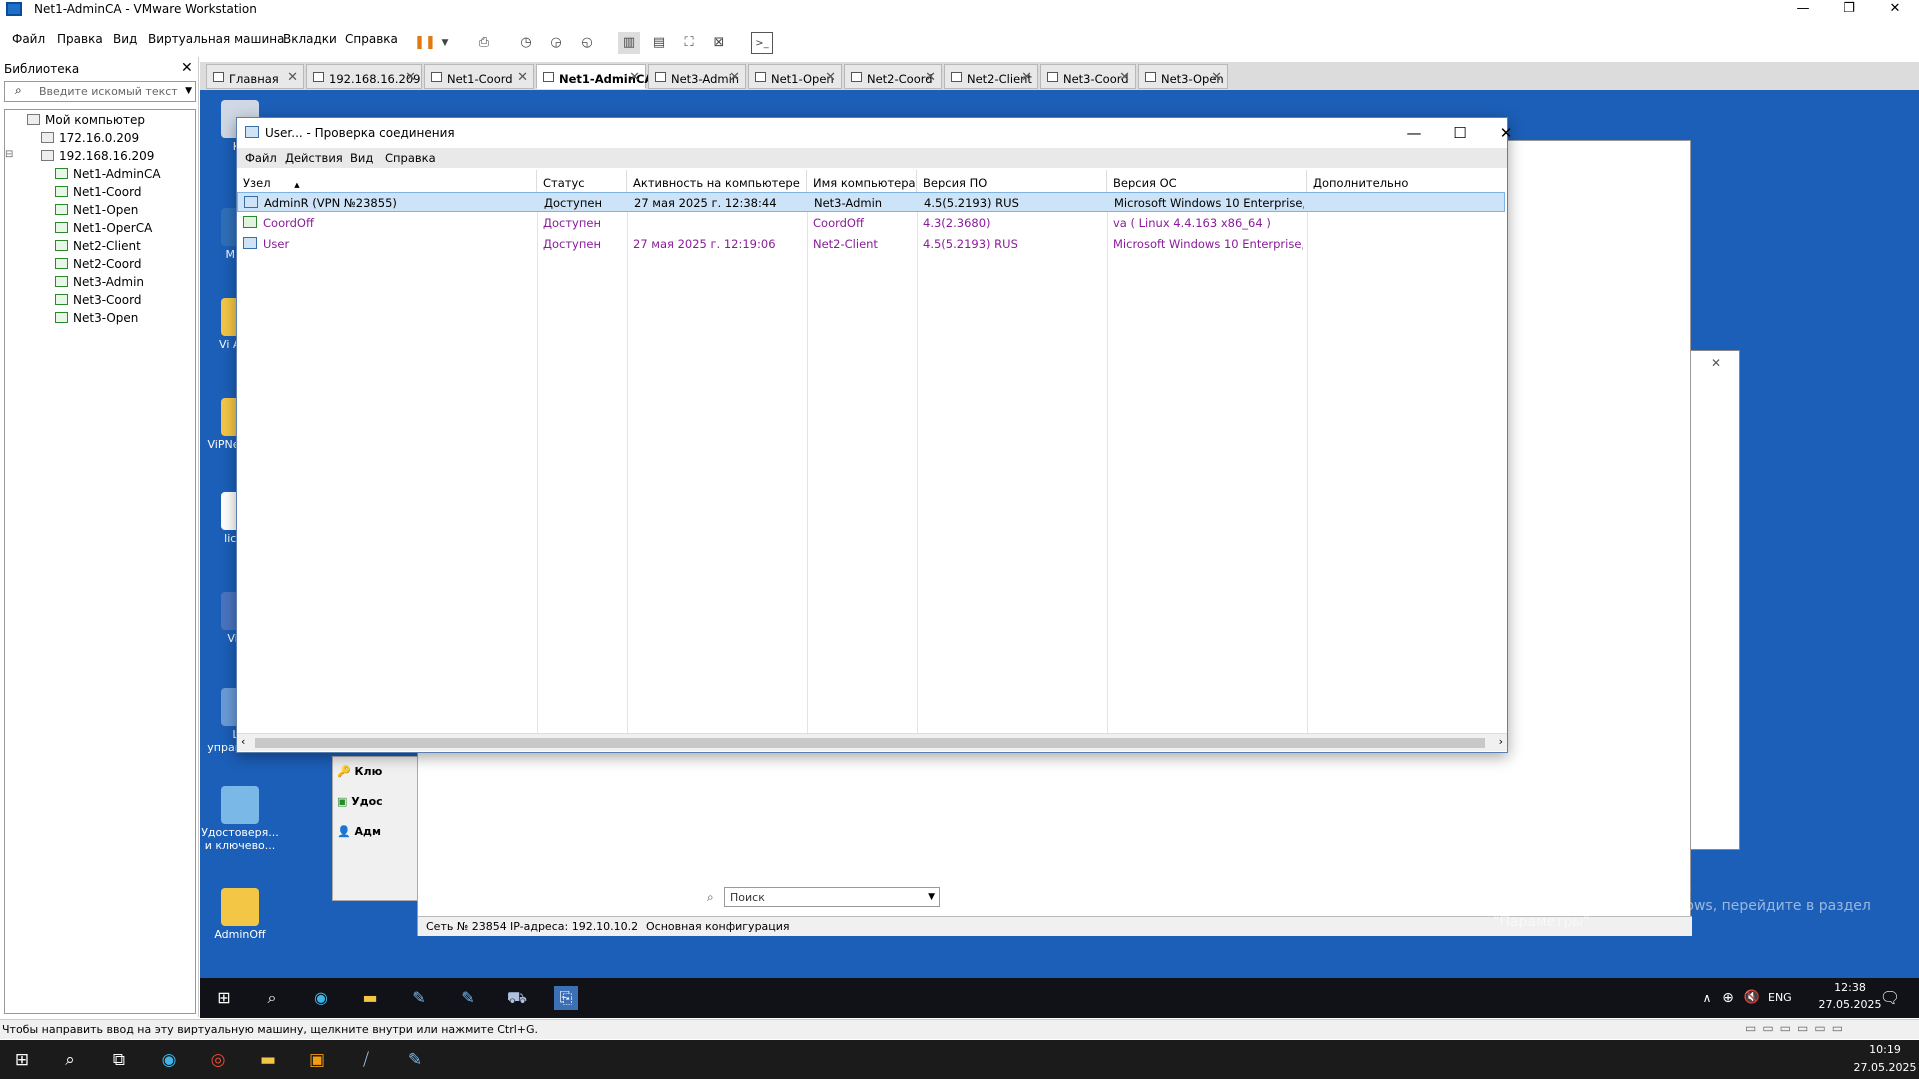 The image size is (1919, 1079). I want to click on tab-vm: Net1-Coord ✕, so click(479, 76).